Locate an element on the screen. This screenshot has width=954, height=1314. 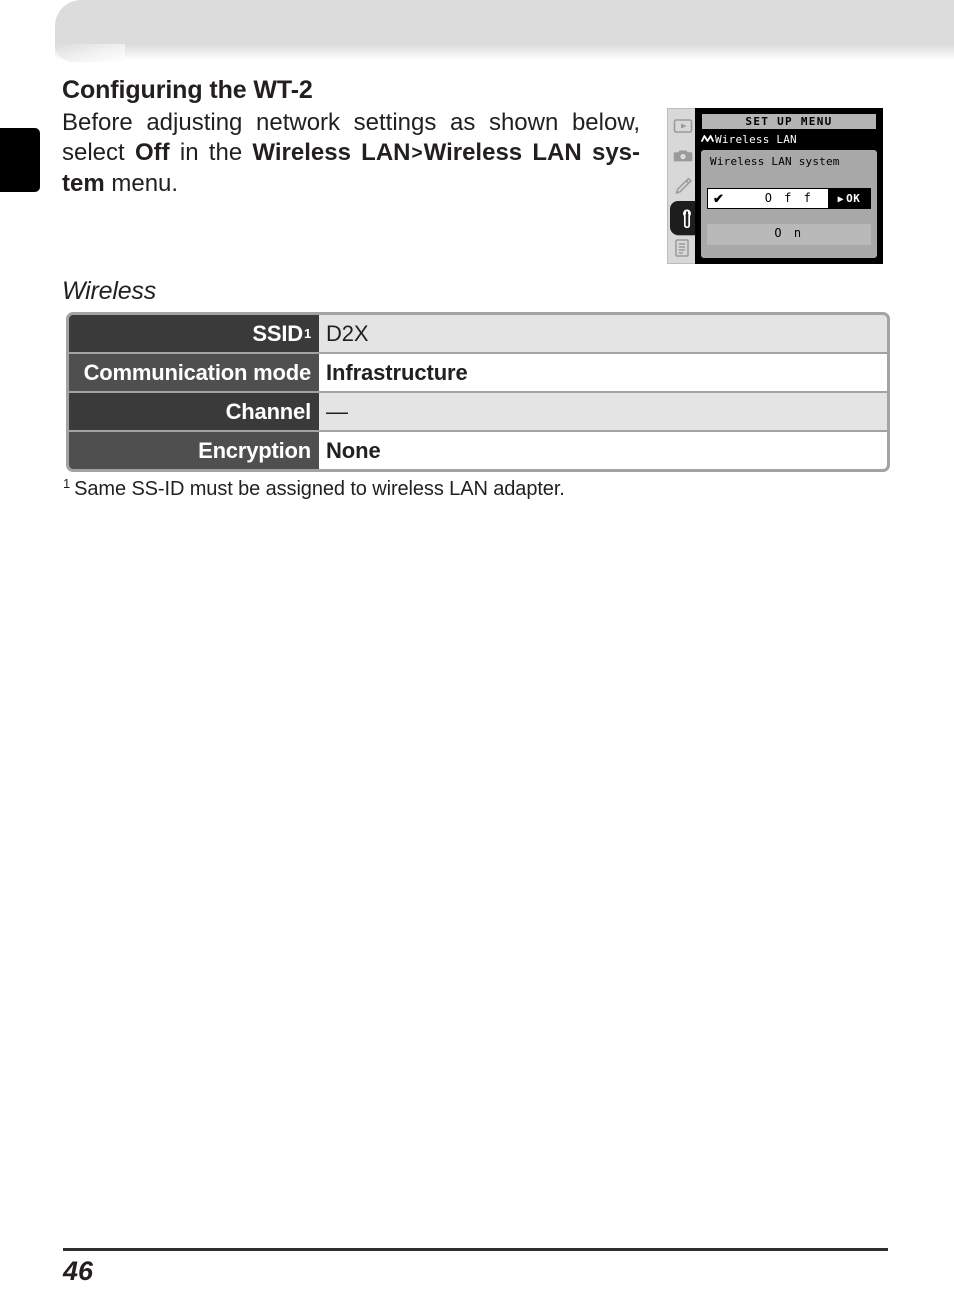
lcd-menu-body: Wireless LAN system ✔ O f f ▶ OK O n is located at coordinates (789, 204).